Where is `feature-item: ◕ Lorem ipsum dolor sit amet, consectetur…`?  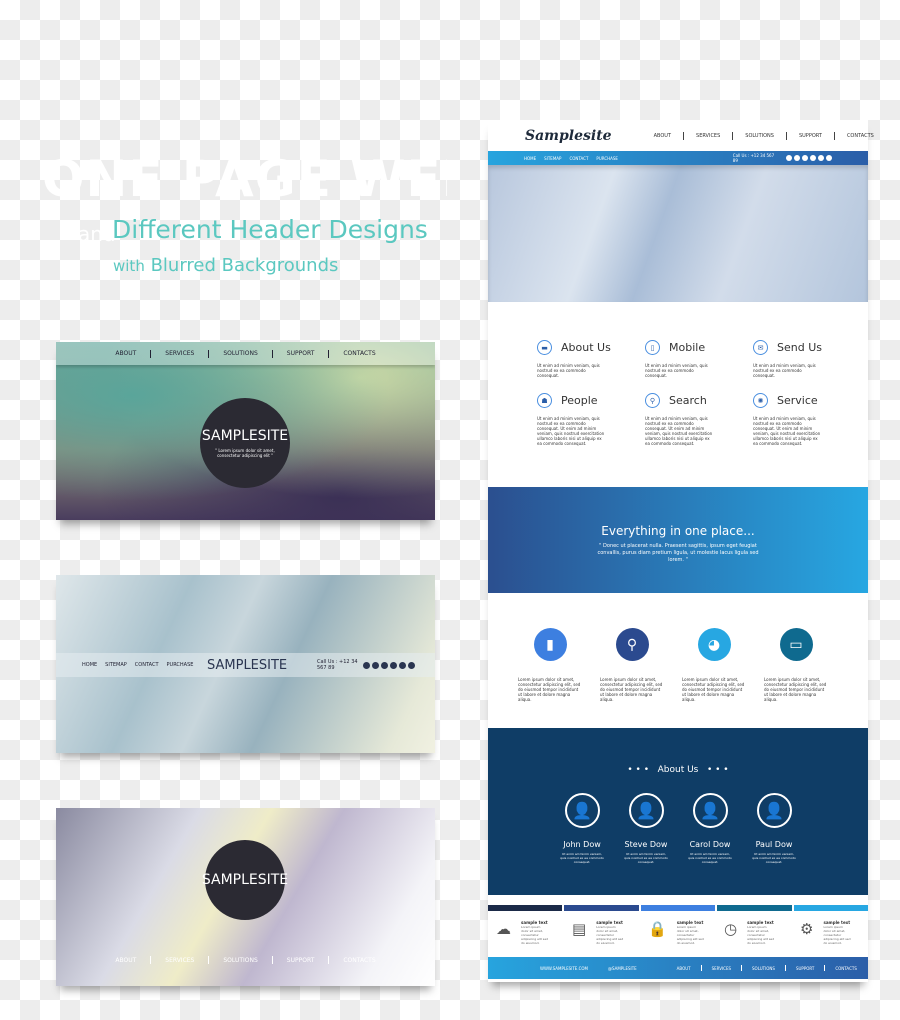
feature-item: ◕ Lorem ipsum dolor sit amet, consectetur… is located at coordinates (713, 665).